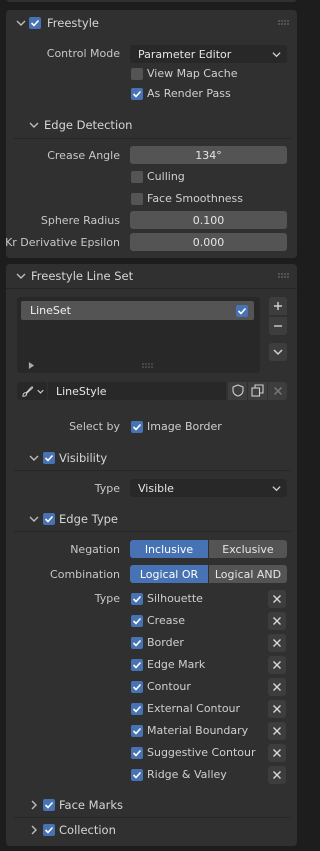 The height and width of the screenshot is (851, 320). What do you see at coordinates (185, 54) in the screenshot?
I see `control-mode-value: Parameter Editor` at bounding box center [185, 54].